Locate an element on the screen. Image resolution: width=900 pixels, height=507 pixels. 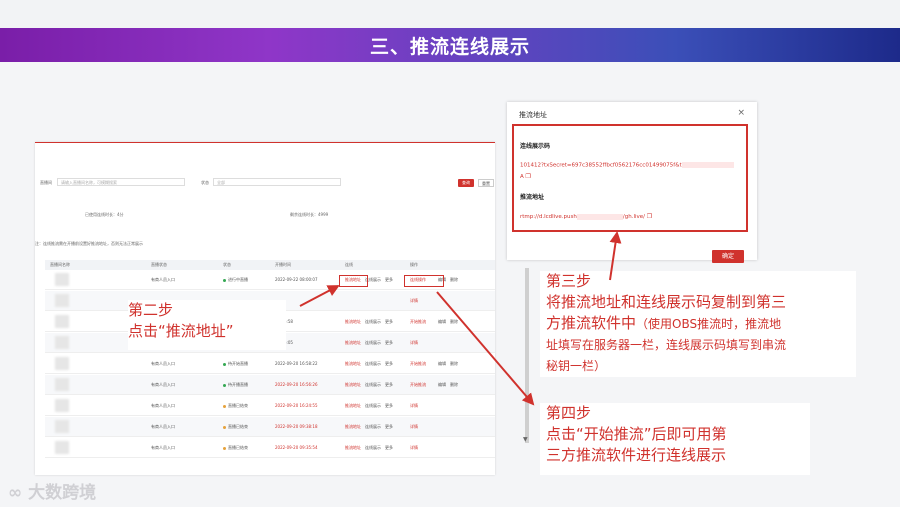
annotation-arrows is located at coordinates (460, 318).